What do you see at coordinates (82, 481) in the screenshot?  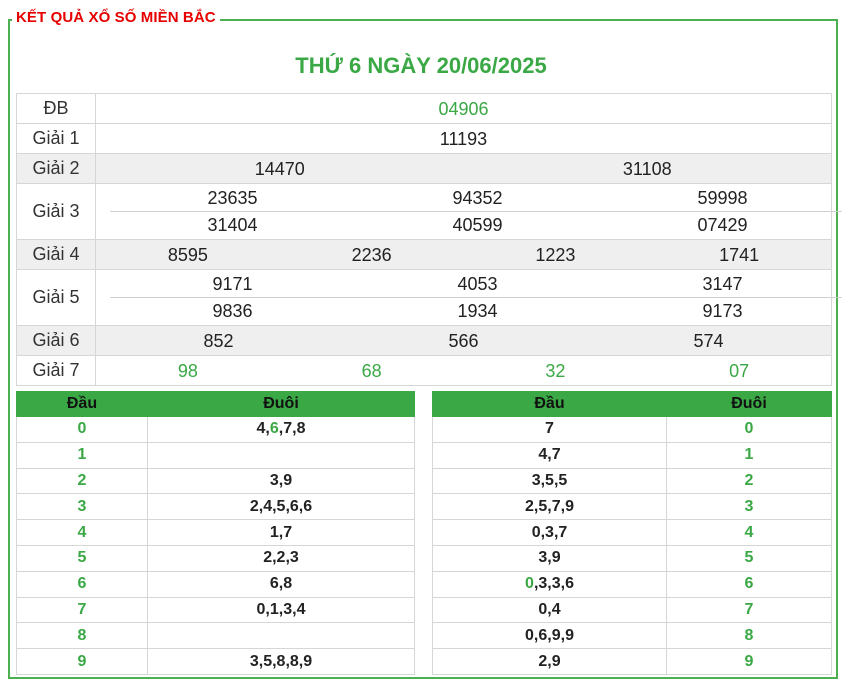 I see `head-digit: 2` at bounding box center [82, 481].